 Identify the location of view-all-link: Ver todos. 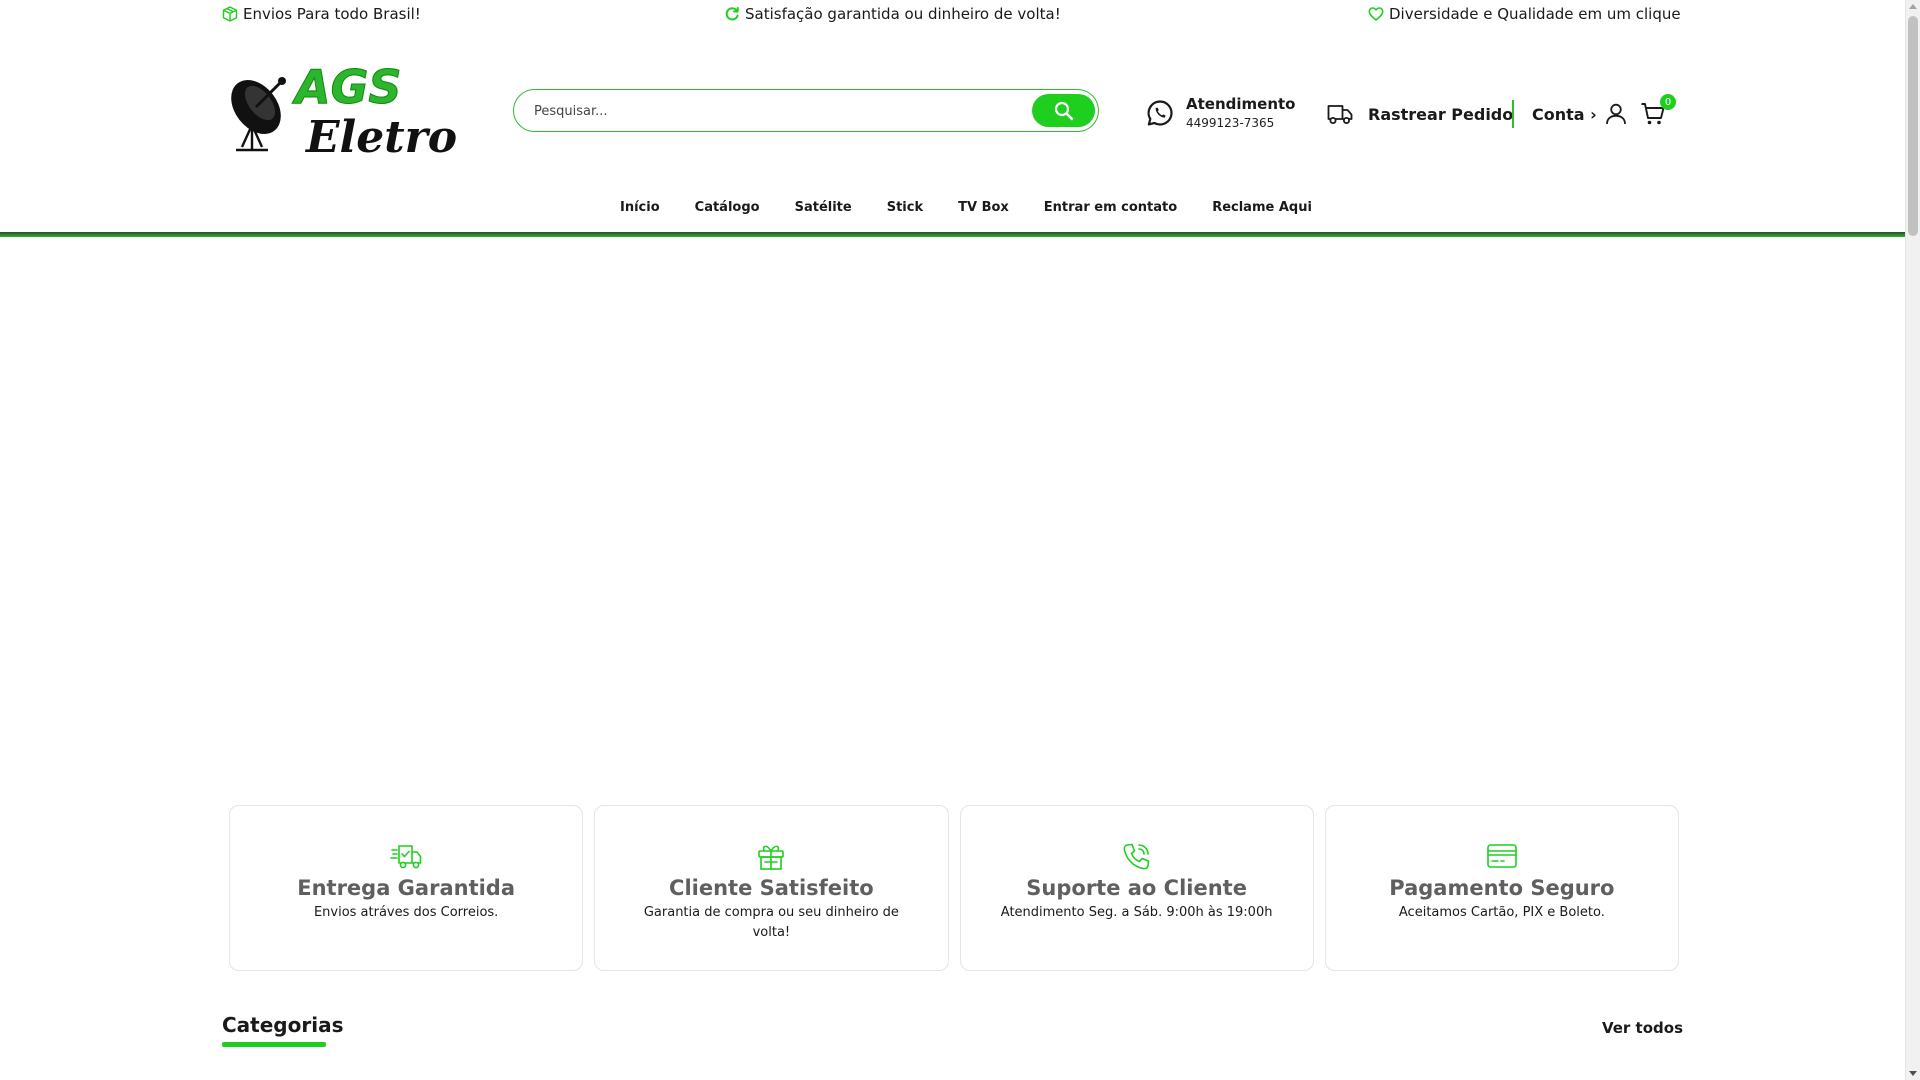
(1642, 1028).